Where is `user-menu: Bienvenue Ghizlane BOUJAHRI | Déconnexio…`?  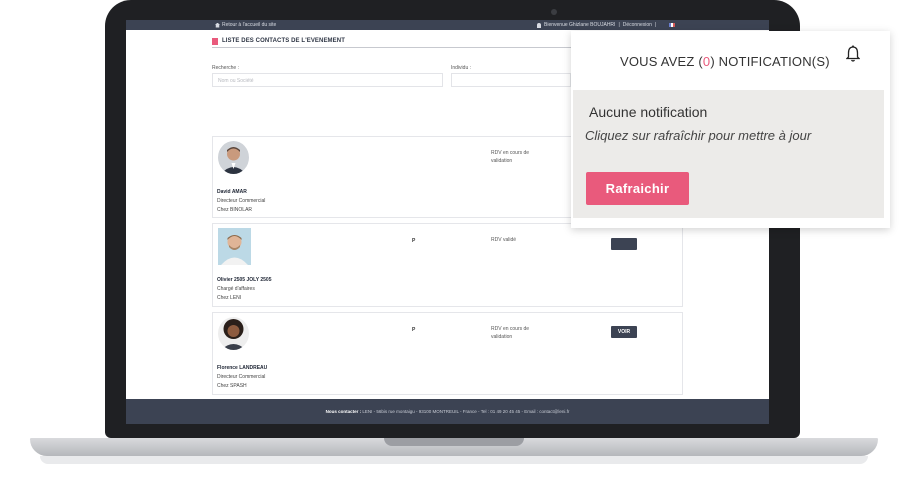 user-menu: Bienvenue Ghizlane BOUJAHRI | Déconnexio… is located at coordinates (606, 25).